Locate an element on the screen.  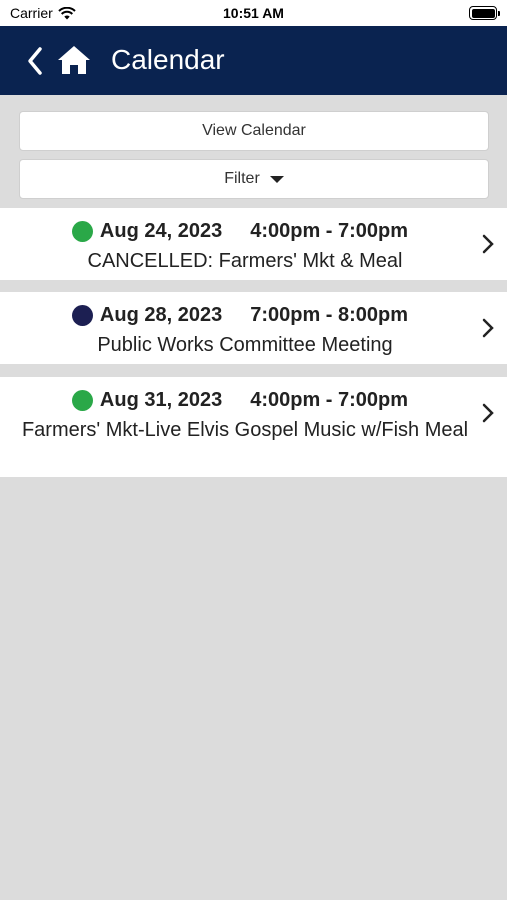
event-date: Aug 24, 2023 is located at coordinates (161, 231).